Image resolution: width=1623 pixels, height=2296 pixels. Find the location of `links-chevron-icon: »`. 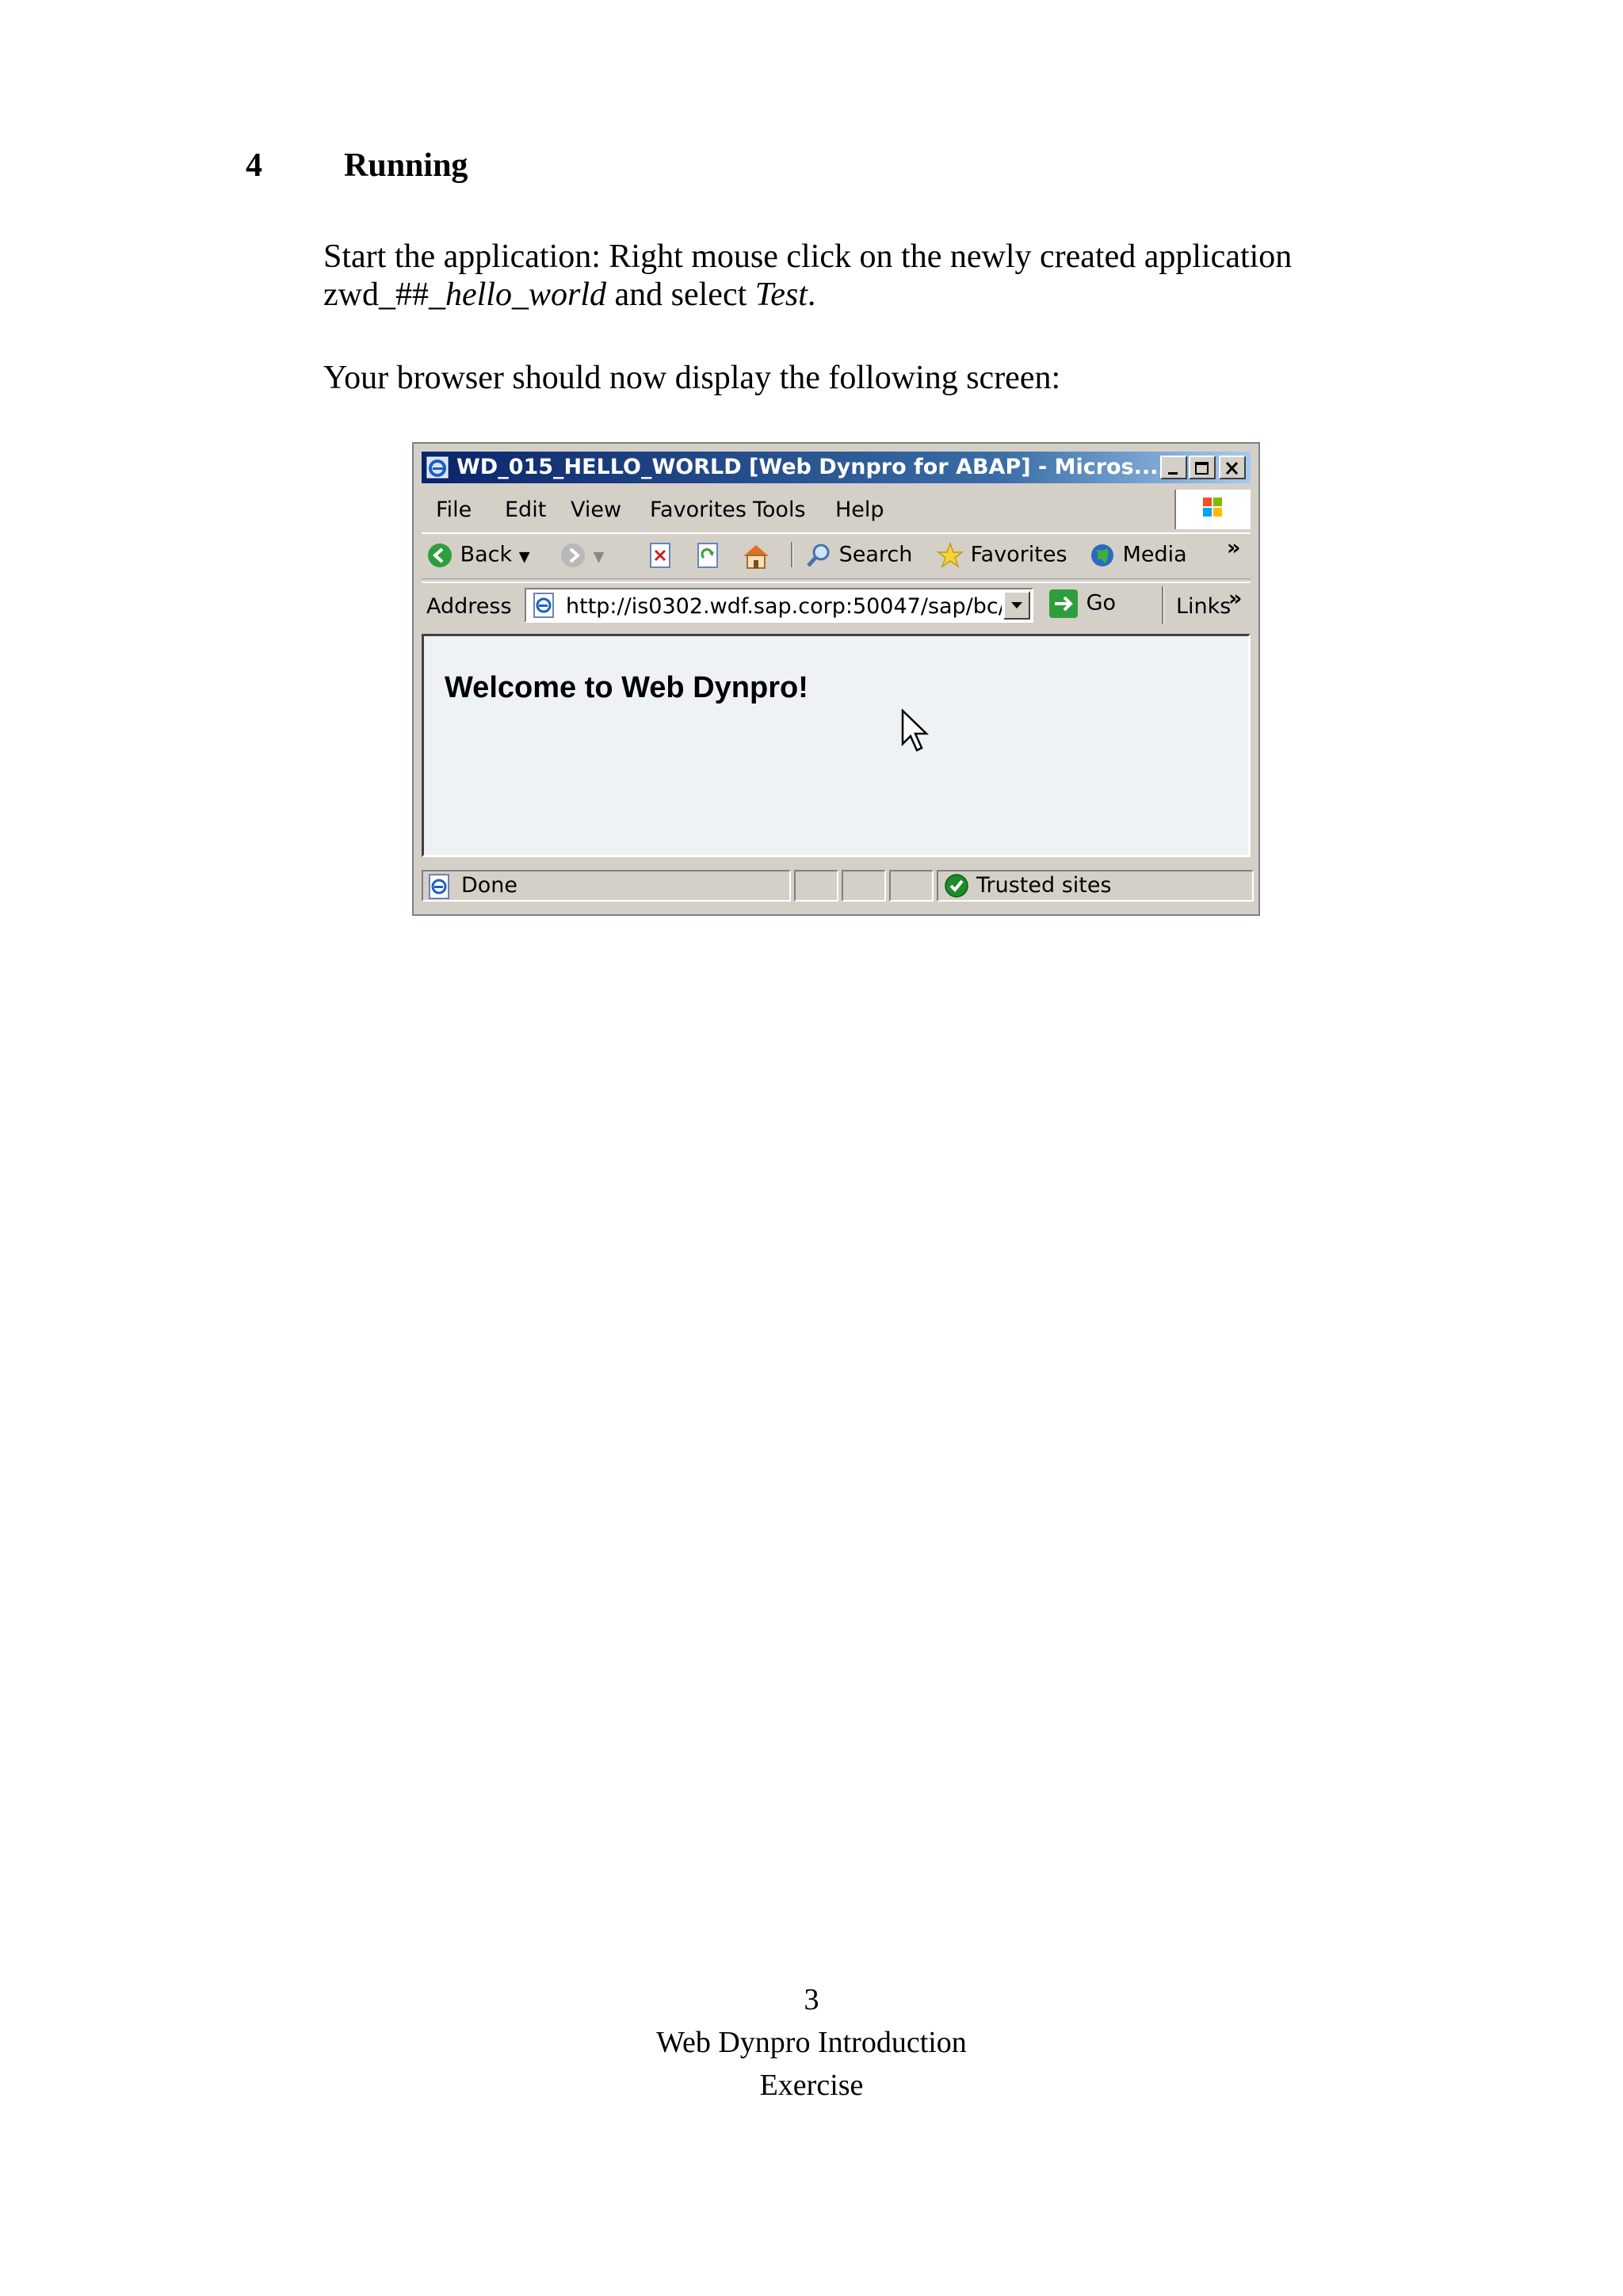

links-chevron-icon: » is located at coordinates (1235, 598).